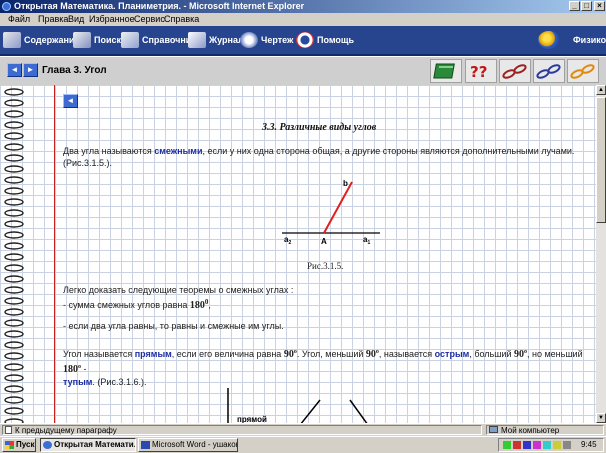  I want to click on status-text-panel: К предыдущему параграфу, so click(242, 430).